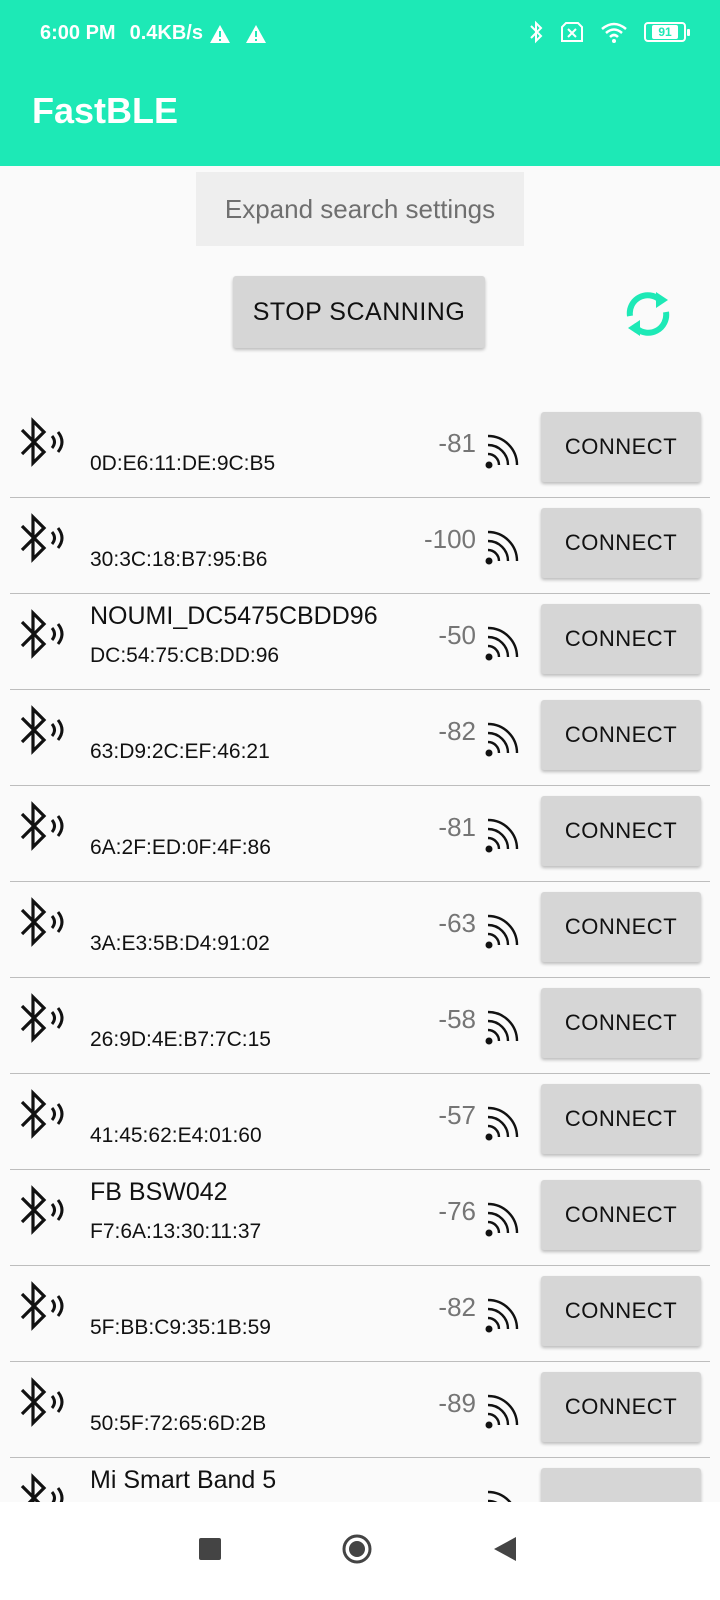 The image size is (720, 1600). I want to click on device-row: 5F:BB:C9:35:1B:59 -82 CONNECT, so click(360, 1314).